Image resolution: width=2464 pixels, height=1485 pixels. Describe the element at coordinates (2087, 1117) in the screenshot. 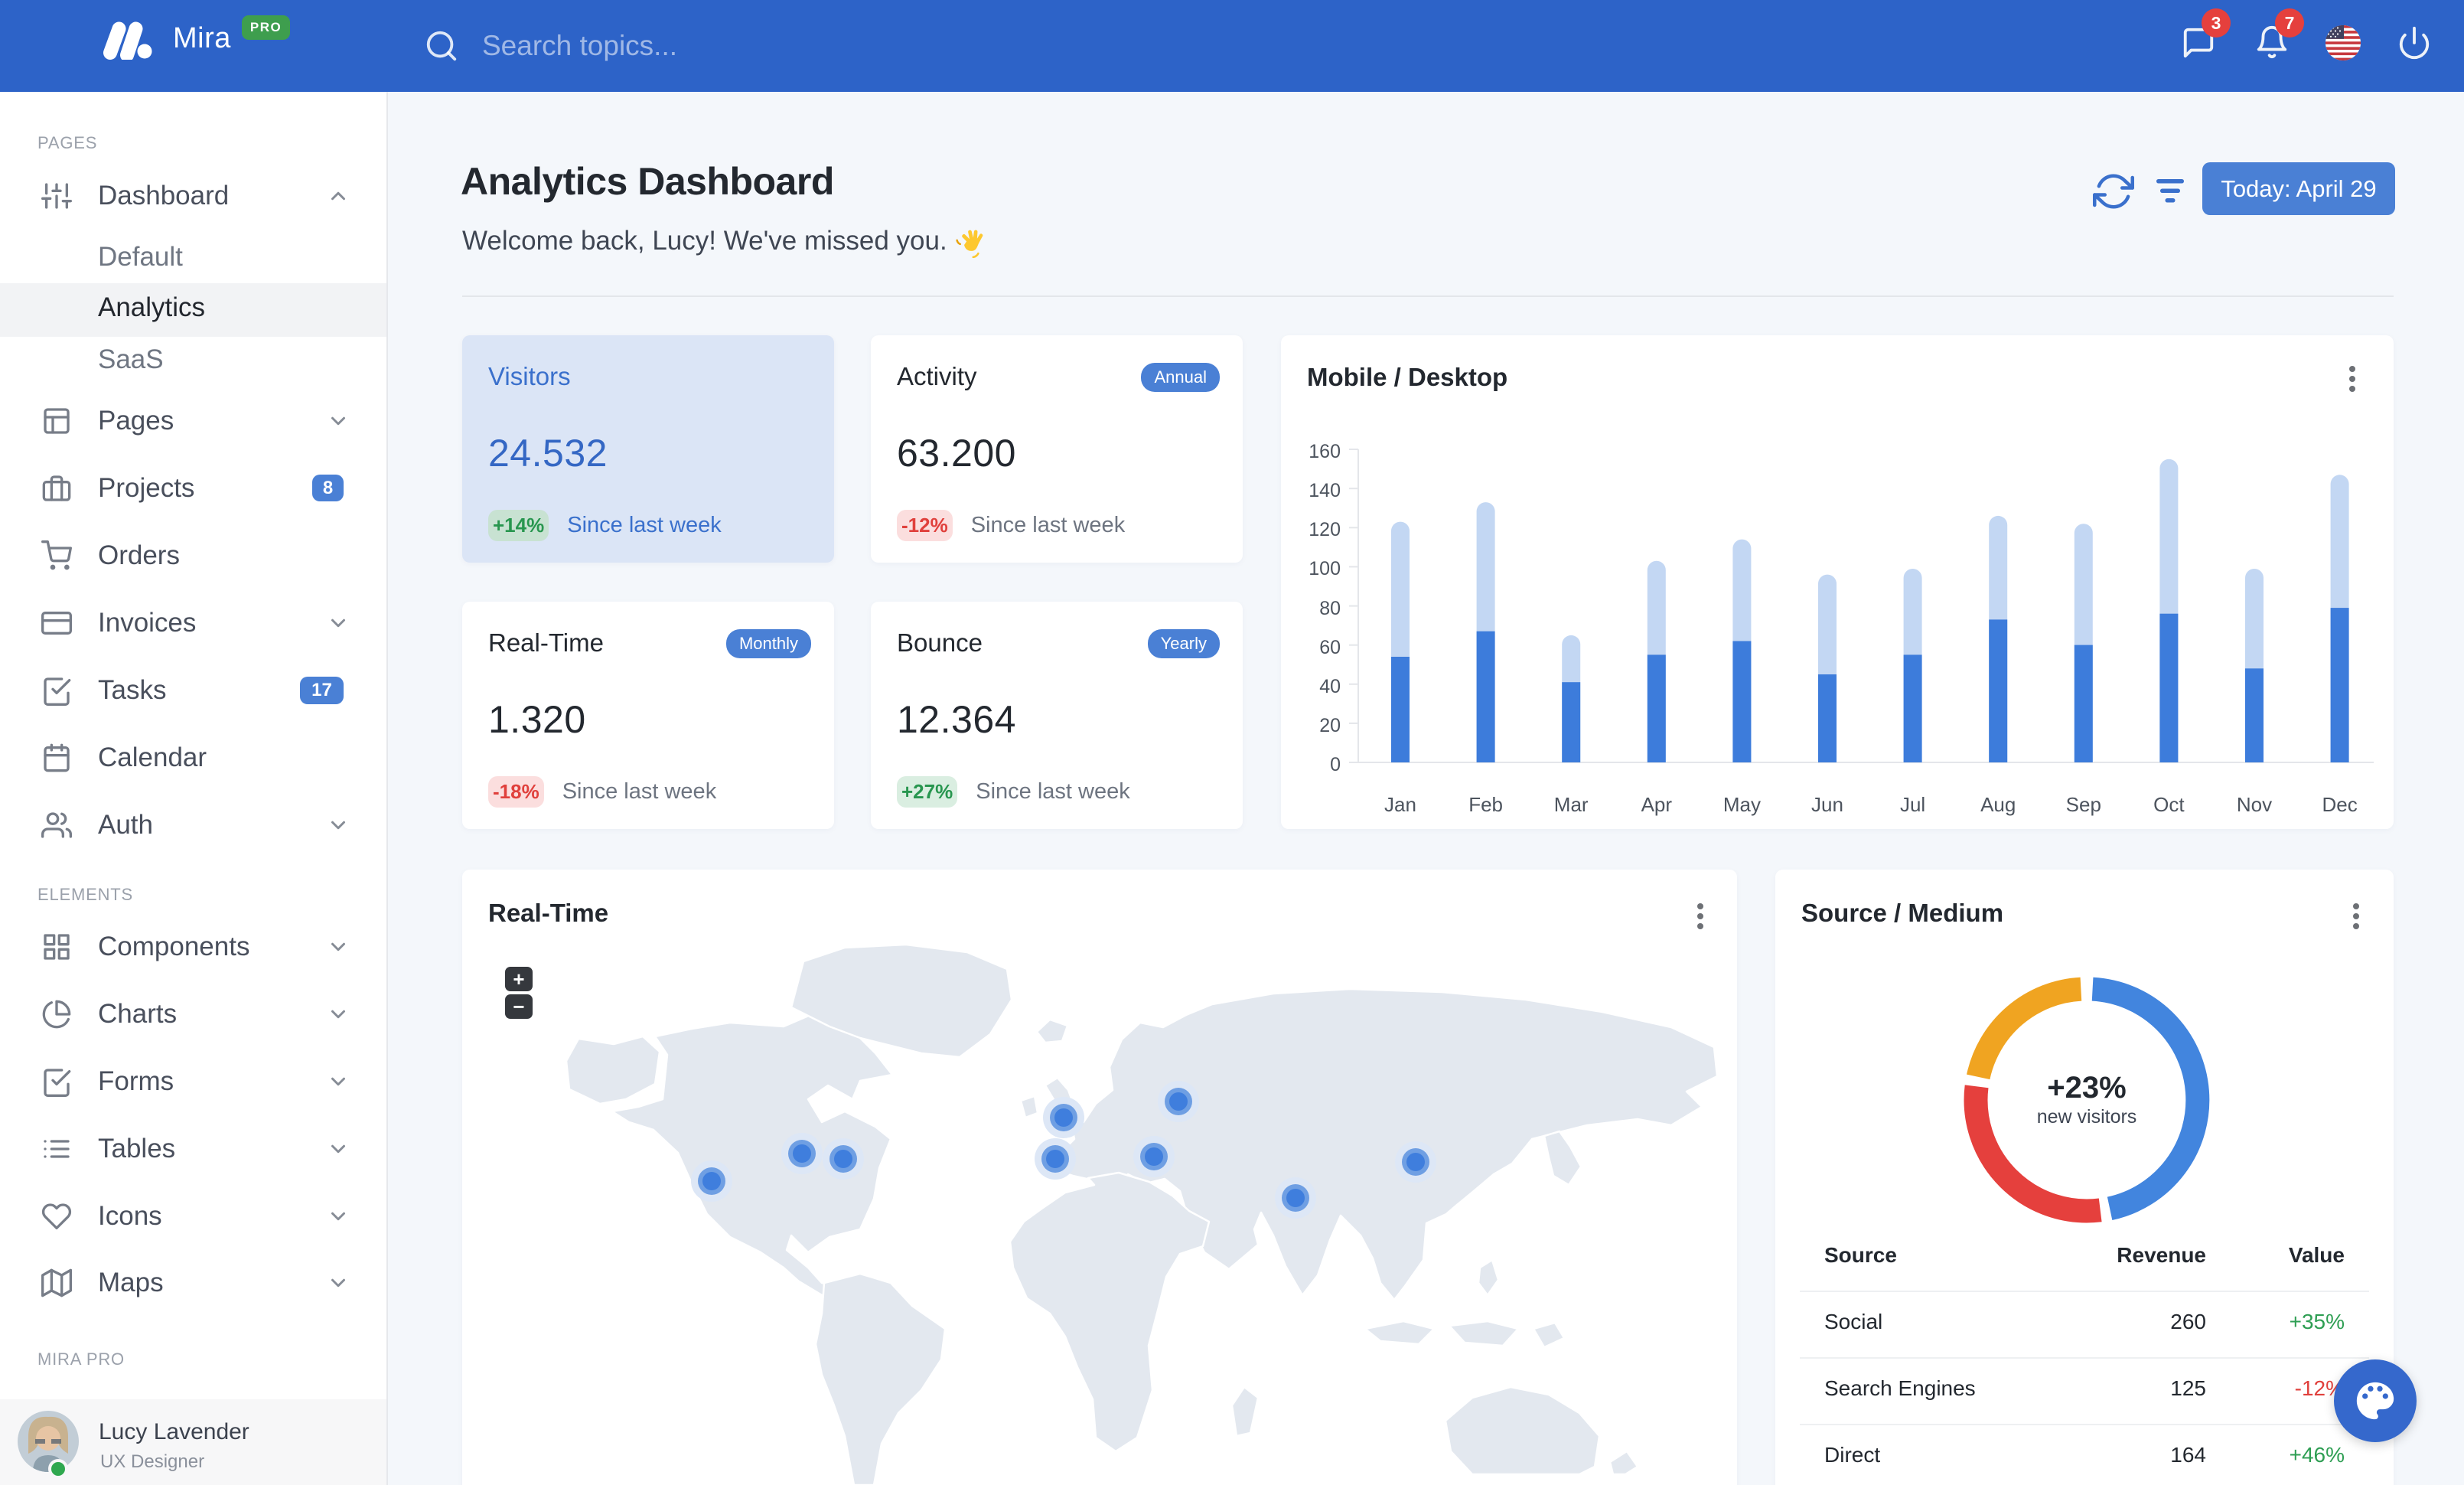

I see `svg-text: new visitors` at that location.